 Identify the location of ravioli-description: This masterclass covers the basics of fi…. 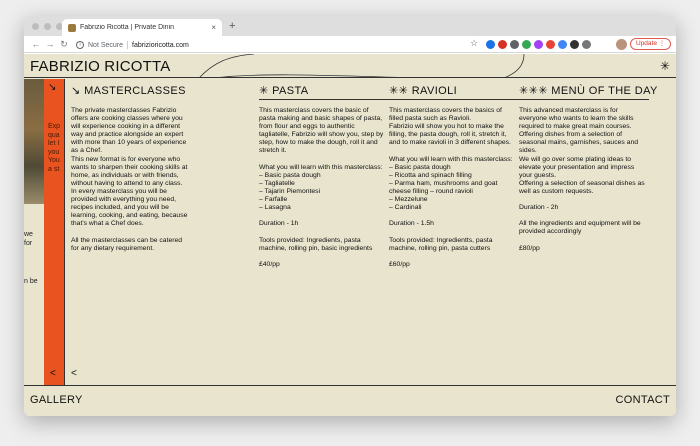
(452, 188).